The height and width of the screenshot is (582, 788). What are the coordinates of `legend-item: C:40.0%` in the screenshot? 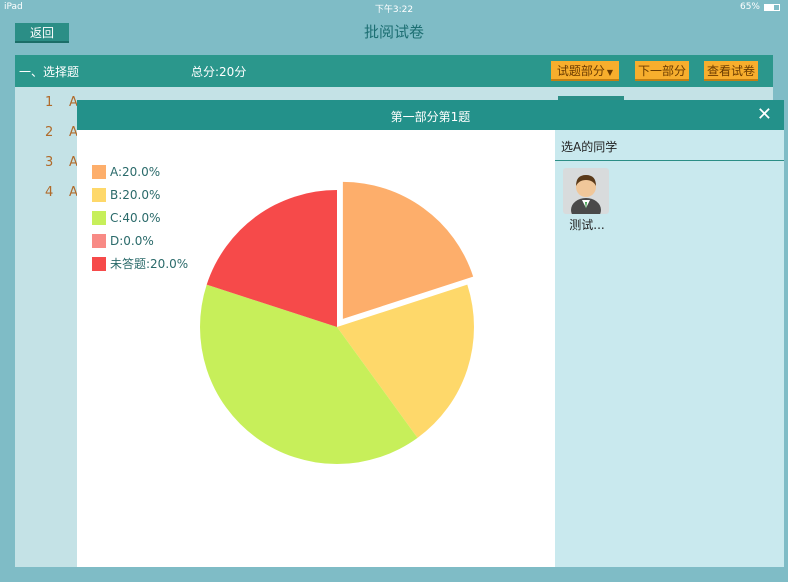 It's located at (140, 217).